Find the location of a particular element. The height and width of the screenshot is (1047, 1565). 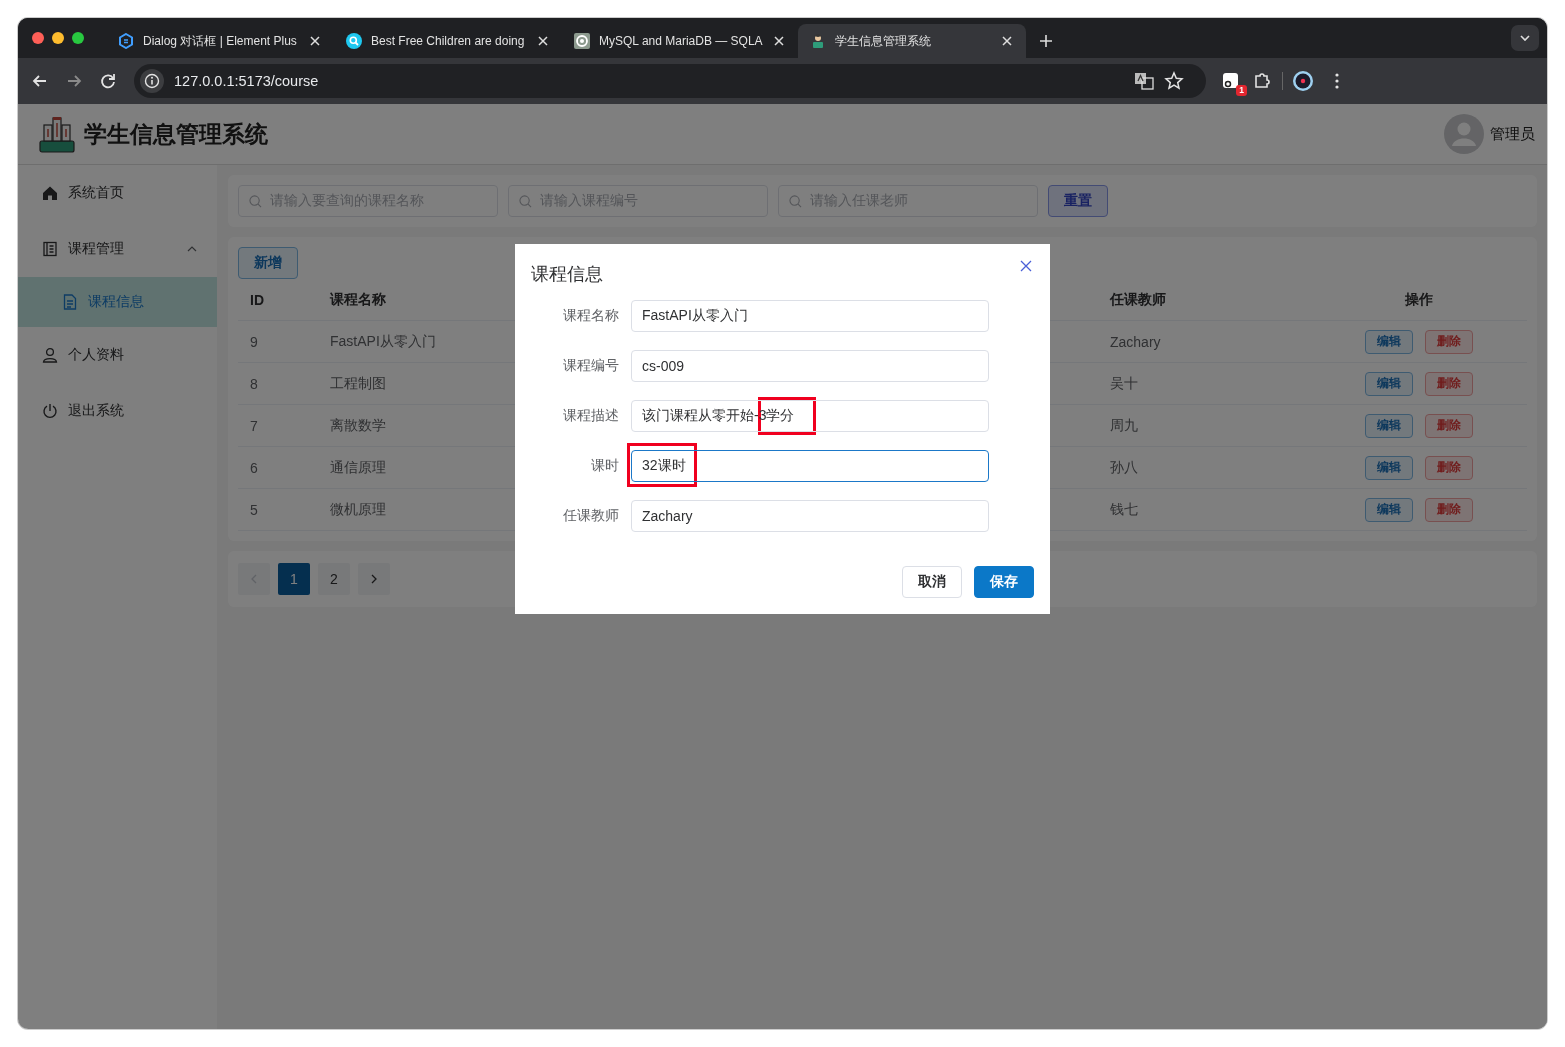

tab-title: Dialog 对话框 | Element Plus is located at coordinates (220, 41).